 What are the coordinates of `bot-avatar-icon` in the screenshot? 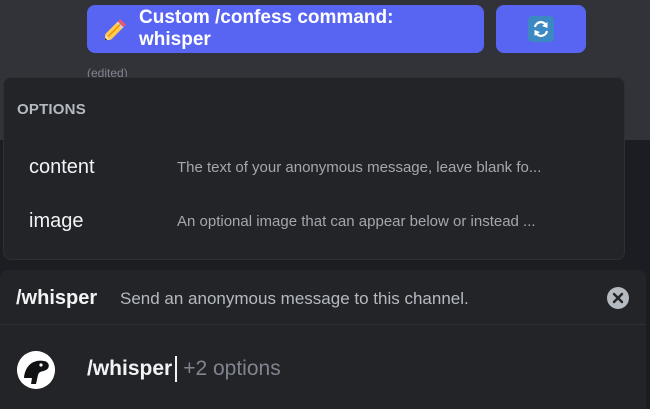 It's located at (36, 370).